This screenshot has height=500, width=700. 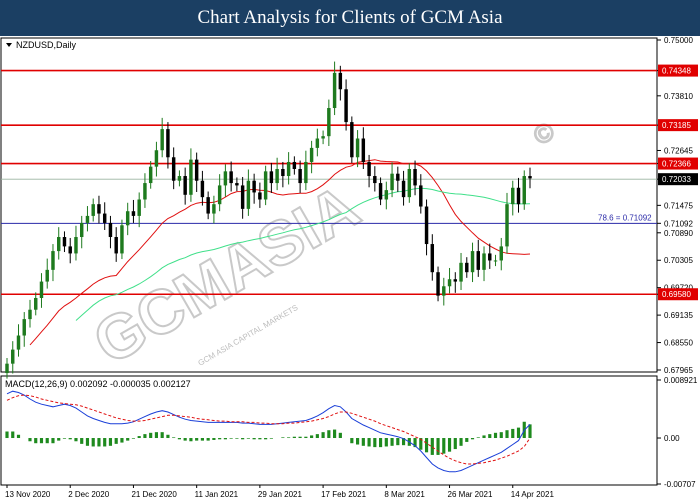 What do you see at coordinates (678, 40) in the screenshot?
I see `price-tick-label: 0.75000` at bounding box center [678, 40].